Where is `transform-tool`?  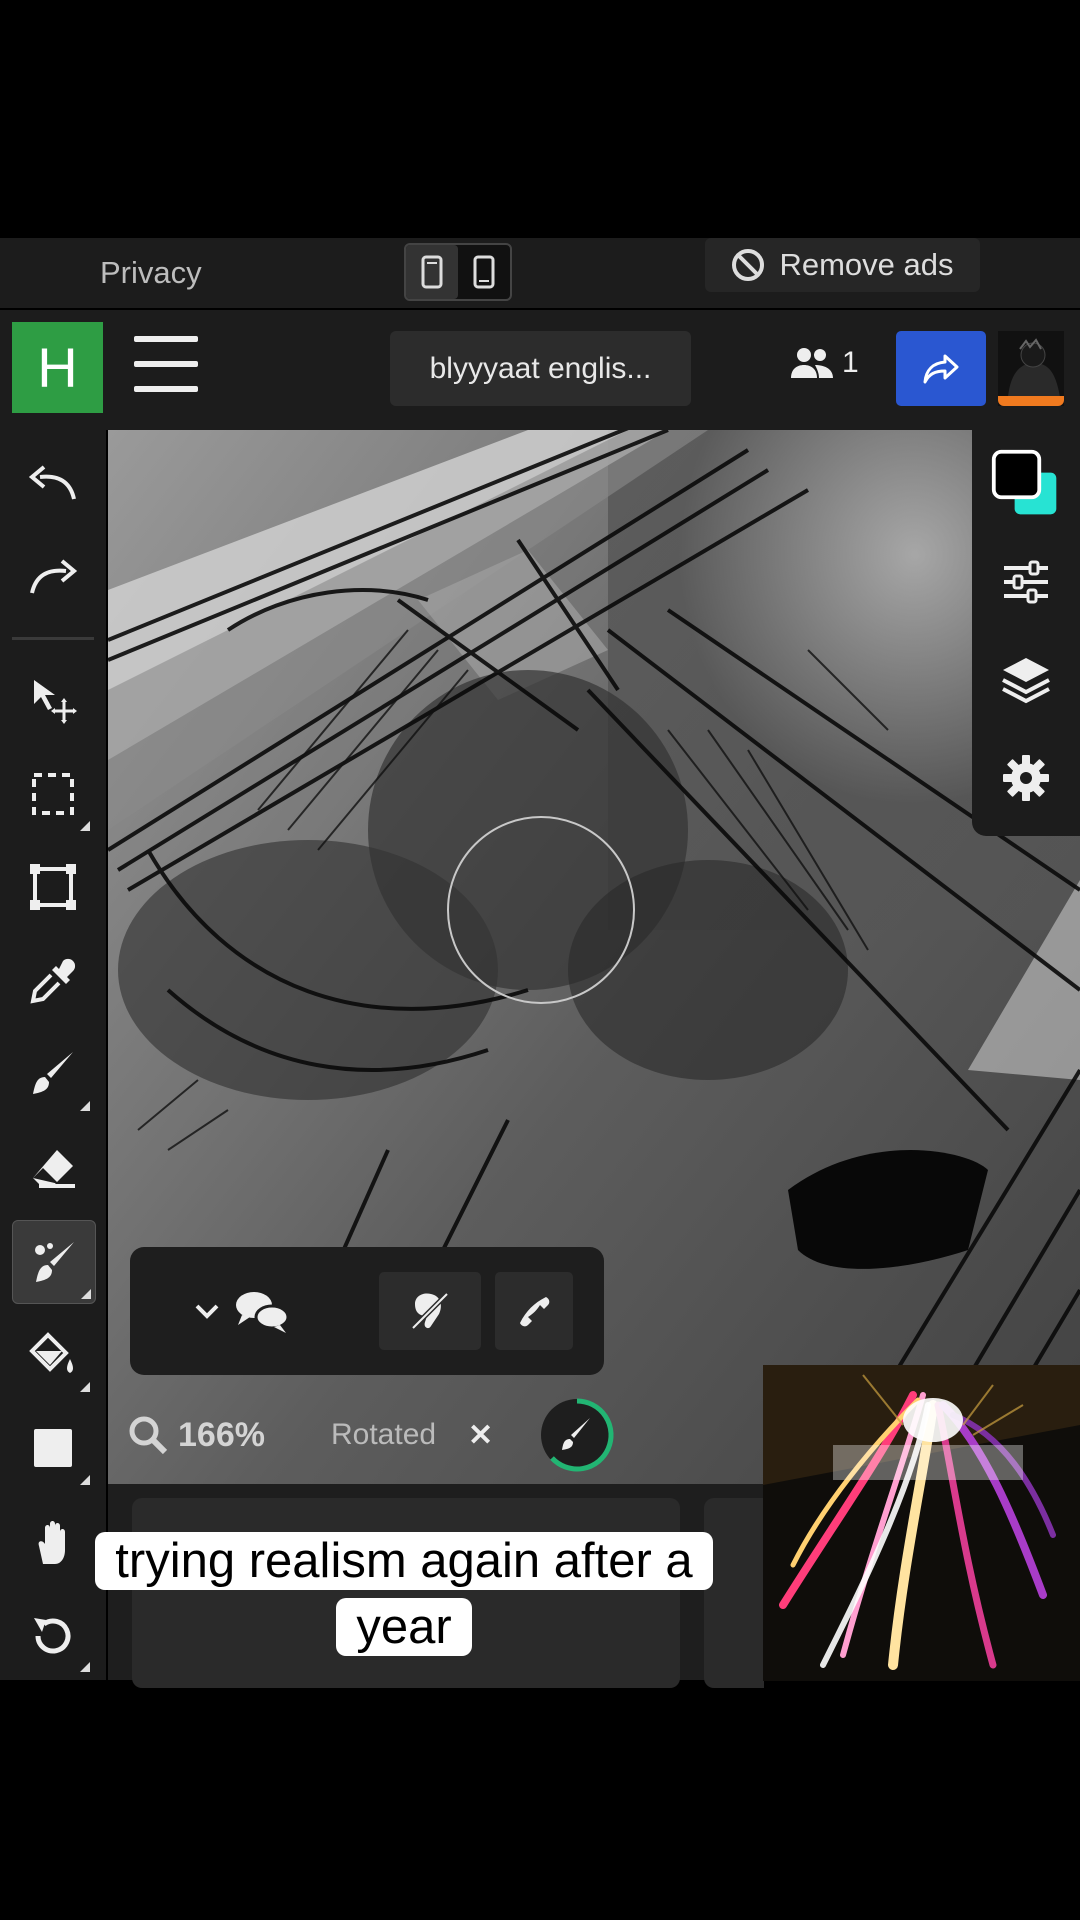
transform-tool is located at coordinates (53, 887).